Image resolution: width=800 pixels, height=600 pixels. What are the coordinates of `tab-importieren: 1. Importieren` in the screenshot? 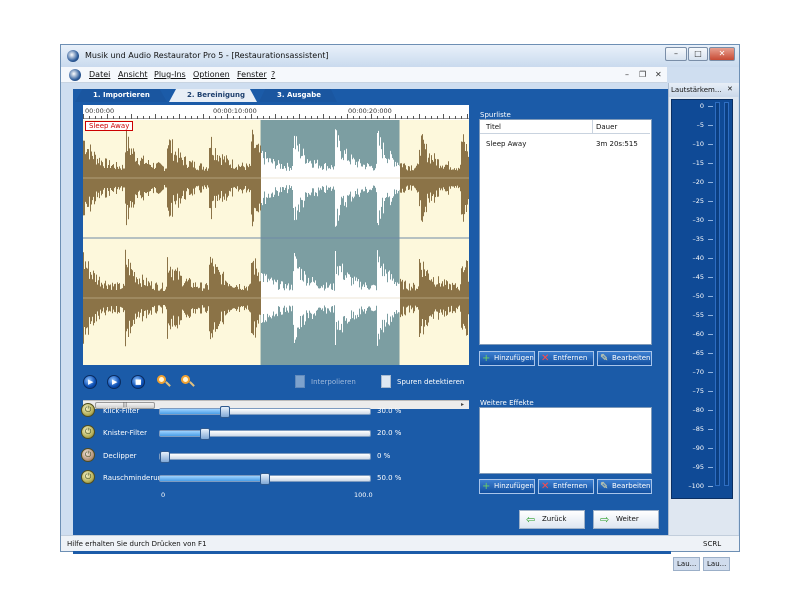 It's located at (121, 95).